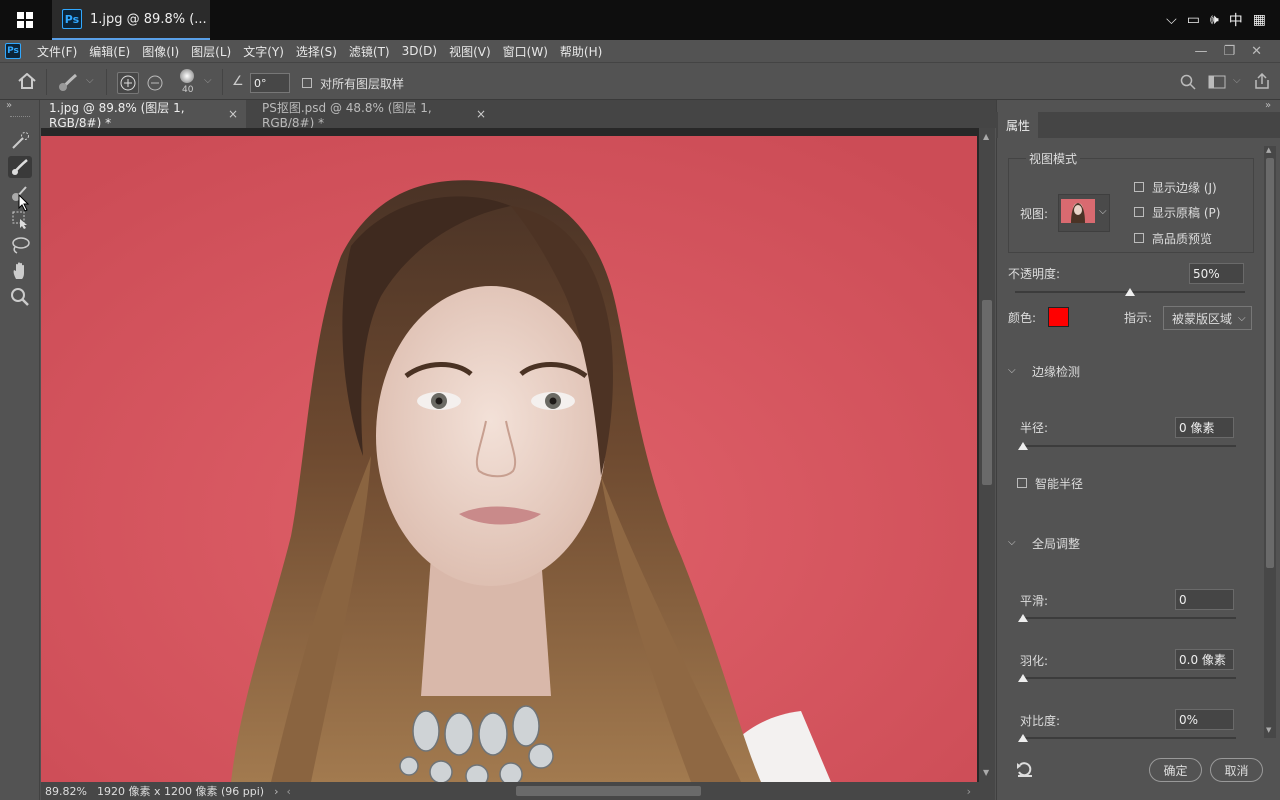 This screenshot has height=800, width=1280. I want to click on windows-start-icon, so click(25, 20).